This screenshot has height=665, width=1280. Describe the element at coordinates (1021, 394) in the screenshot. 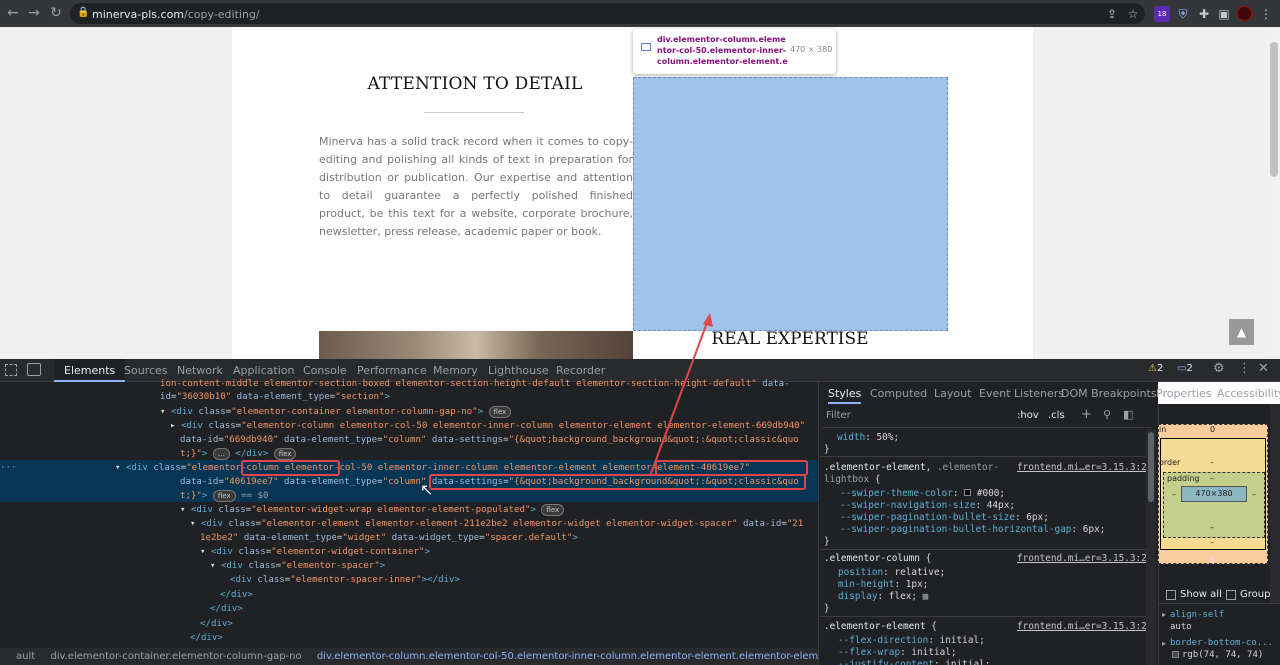

I see `tab-event-listeners: Event Listeners` at that location.